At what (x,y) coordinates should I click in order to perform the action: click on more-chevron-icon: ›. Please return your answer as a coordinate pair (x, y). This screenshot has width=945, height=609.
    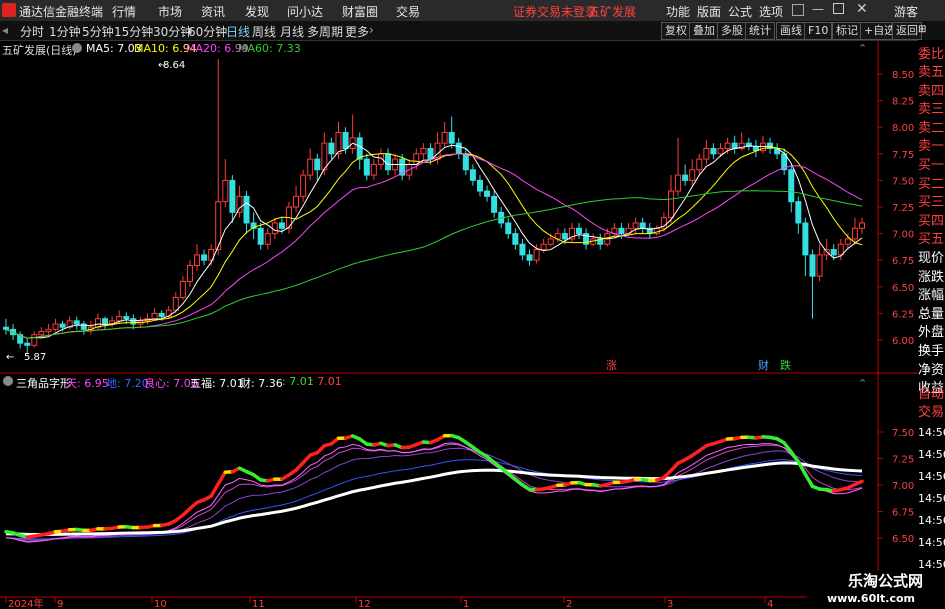
    Looking at the image, I should click on (371, 30).